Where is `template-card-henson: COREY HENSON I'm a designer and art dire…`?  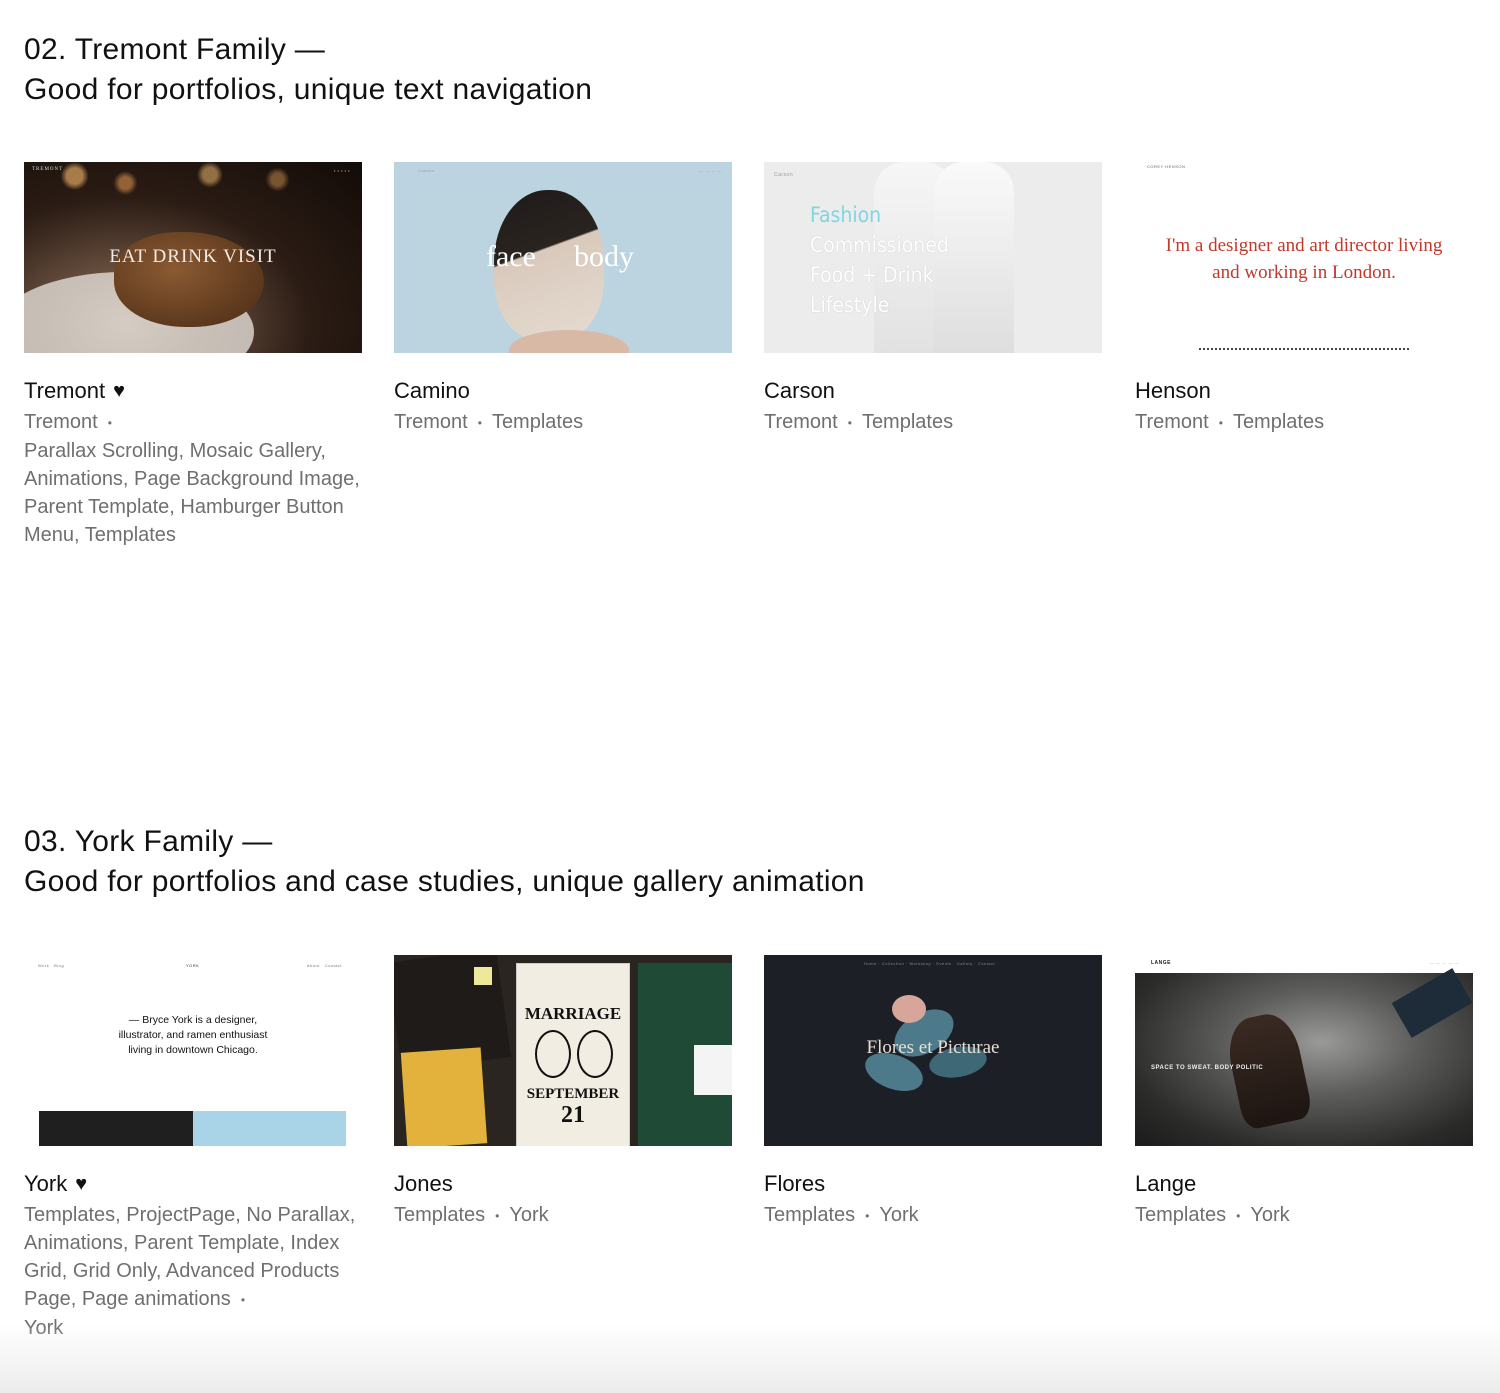
template-card-henson: COREY HENSON I'm a designer and art dire… is located at coordinates (1304, 299).